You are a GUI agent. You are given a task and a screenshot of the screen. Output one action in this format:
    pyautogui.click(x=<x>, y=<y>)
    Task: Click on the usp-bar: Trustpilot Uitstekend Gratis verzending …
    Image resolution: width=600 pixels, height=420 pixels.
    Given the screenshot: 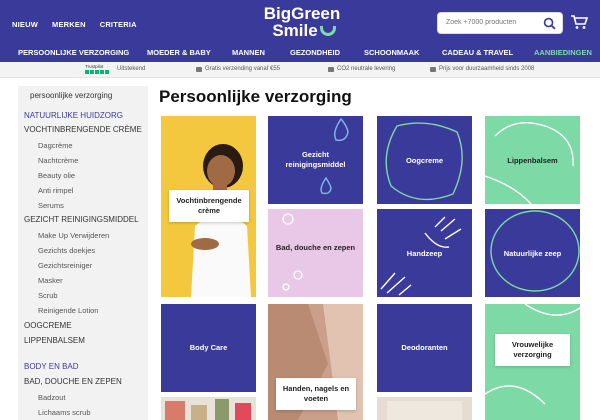 What is the action you would take?
    pyautogui.click(x=300, y=70)
    